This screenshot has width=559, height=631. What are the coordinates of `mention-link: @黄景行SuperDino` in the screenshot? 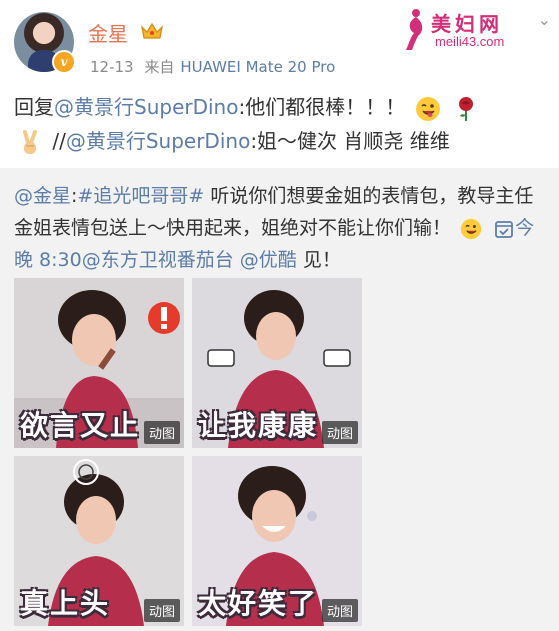 It's located at (146, 107).